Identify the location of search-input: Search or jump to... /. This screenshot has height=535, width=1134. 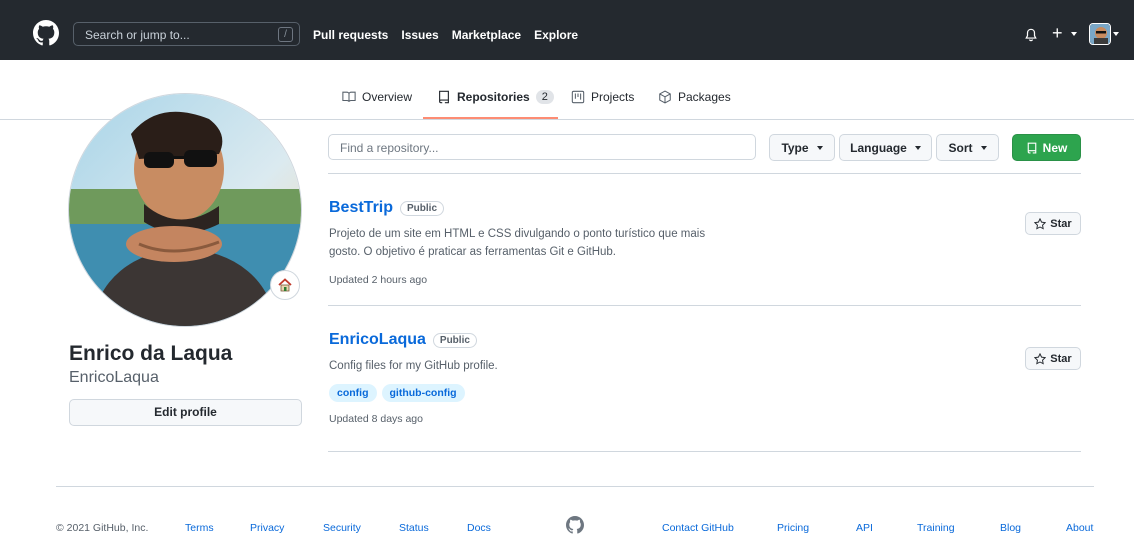
(186, 34).